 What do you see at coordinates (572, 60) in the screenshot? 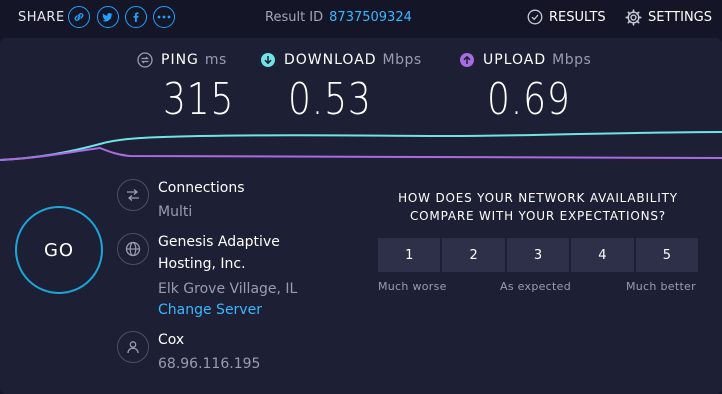
I see `upload-unit: Mbps` at bounding box center [572, 60].